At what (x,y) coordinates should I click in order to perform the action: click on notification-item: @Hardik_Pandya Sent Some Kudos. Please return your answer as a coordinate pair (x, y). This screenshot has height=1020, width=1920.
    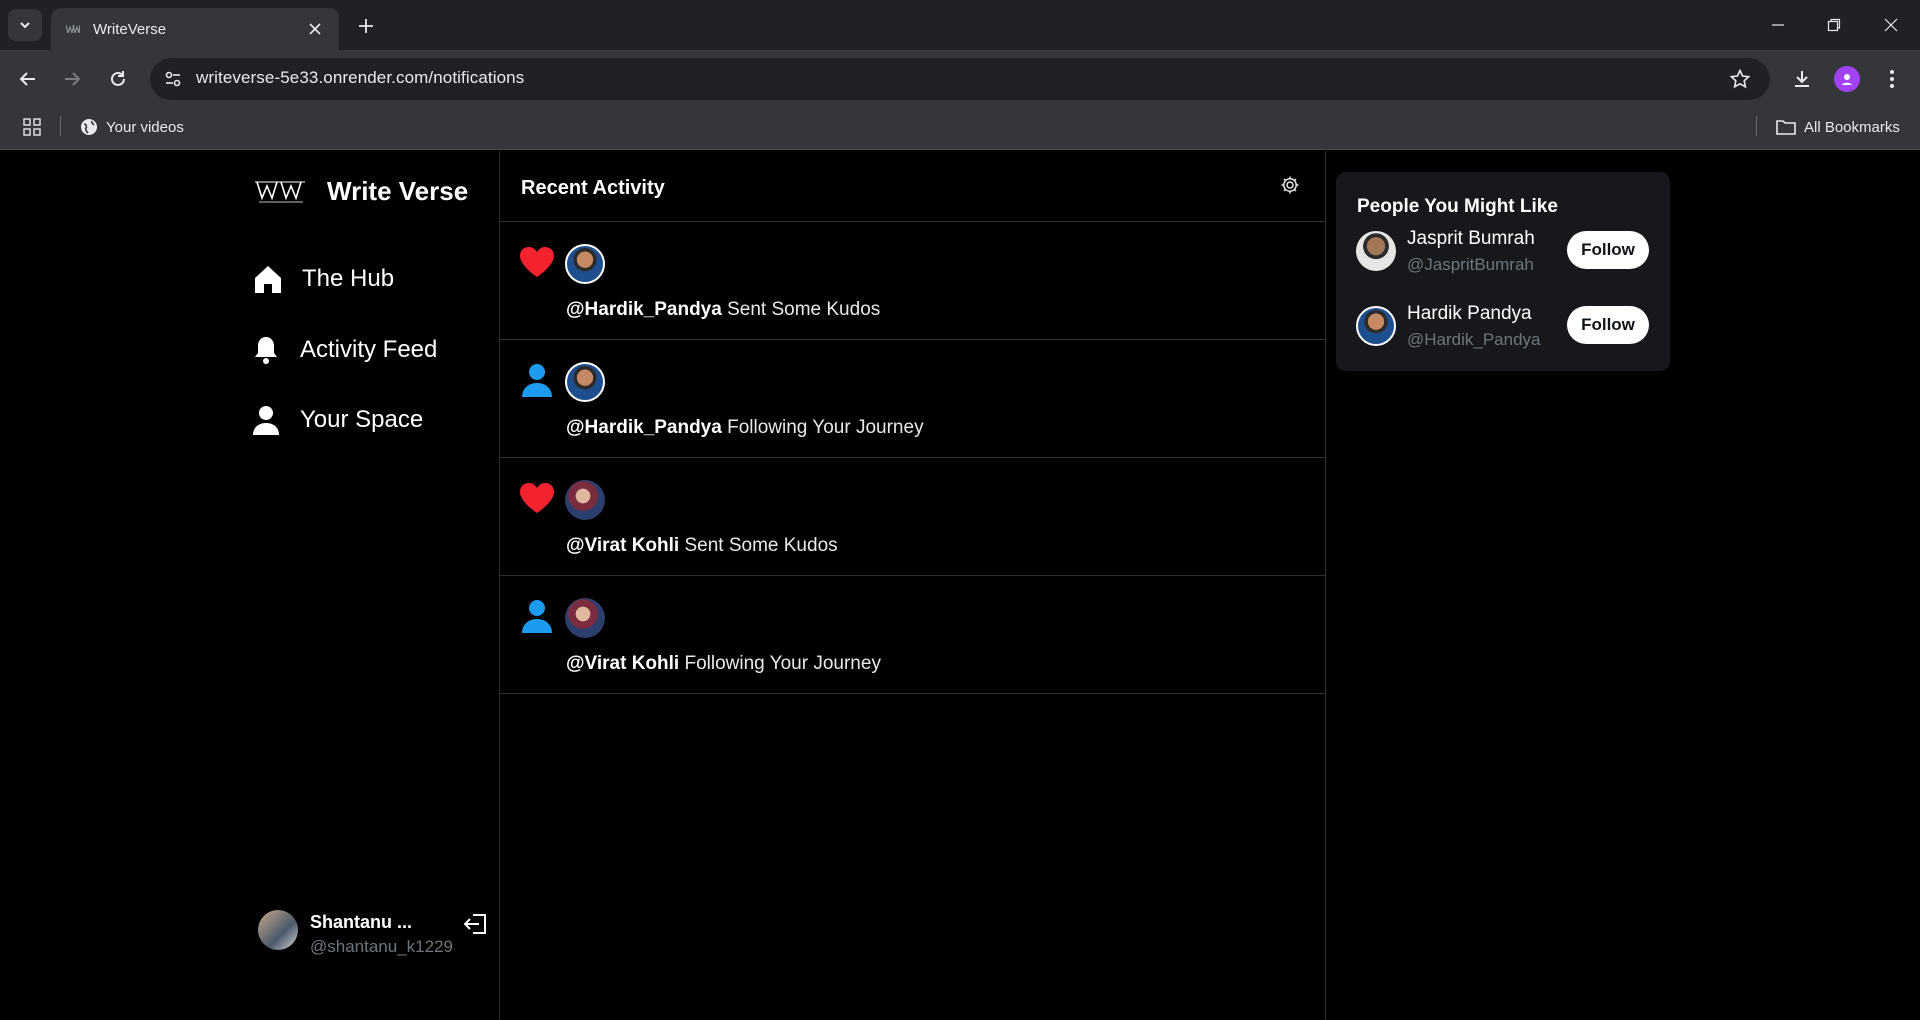
    Looking at the image, I should click on (913, 281).